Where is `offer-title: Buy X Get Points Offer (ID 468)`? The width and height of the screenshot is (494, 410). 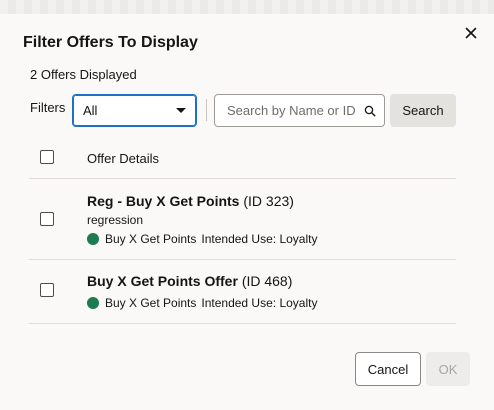 offer-title: Buy X Get Points Offer (ID 468) is located at coordinates (189, 281).